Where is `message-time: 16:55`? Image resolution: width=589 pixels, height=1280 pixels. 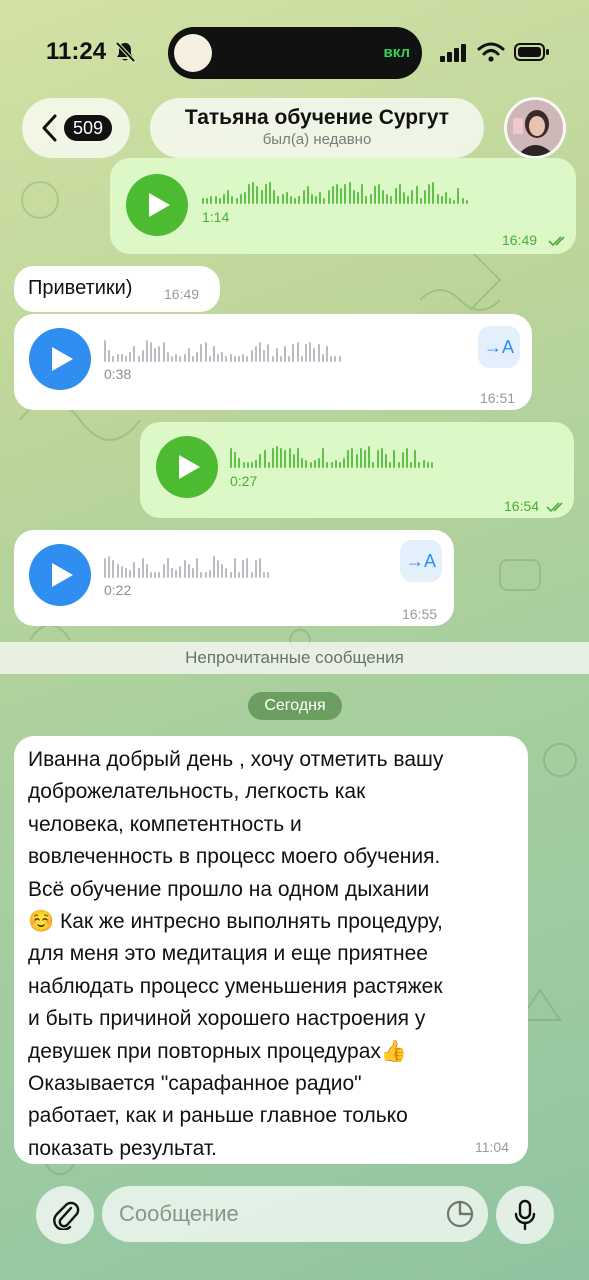
message-time: 16:55 is located at coordinates (420, 614).